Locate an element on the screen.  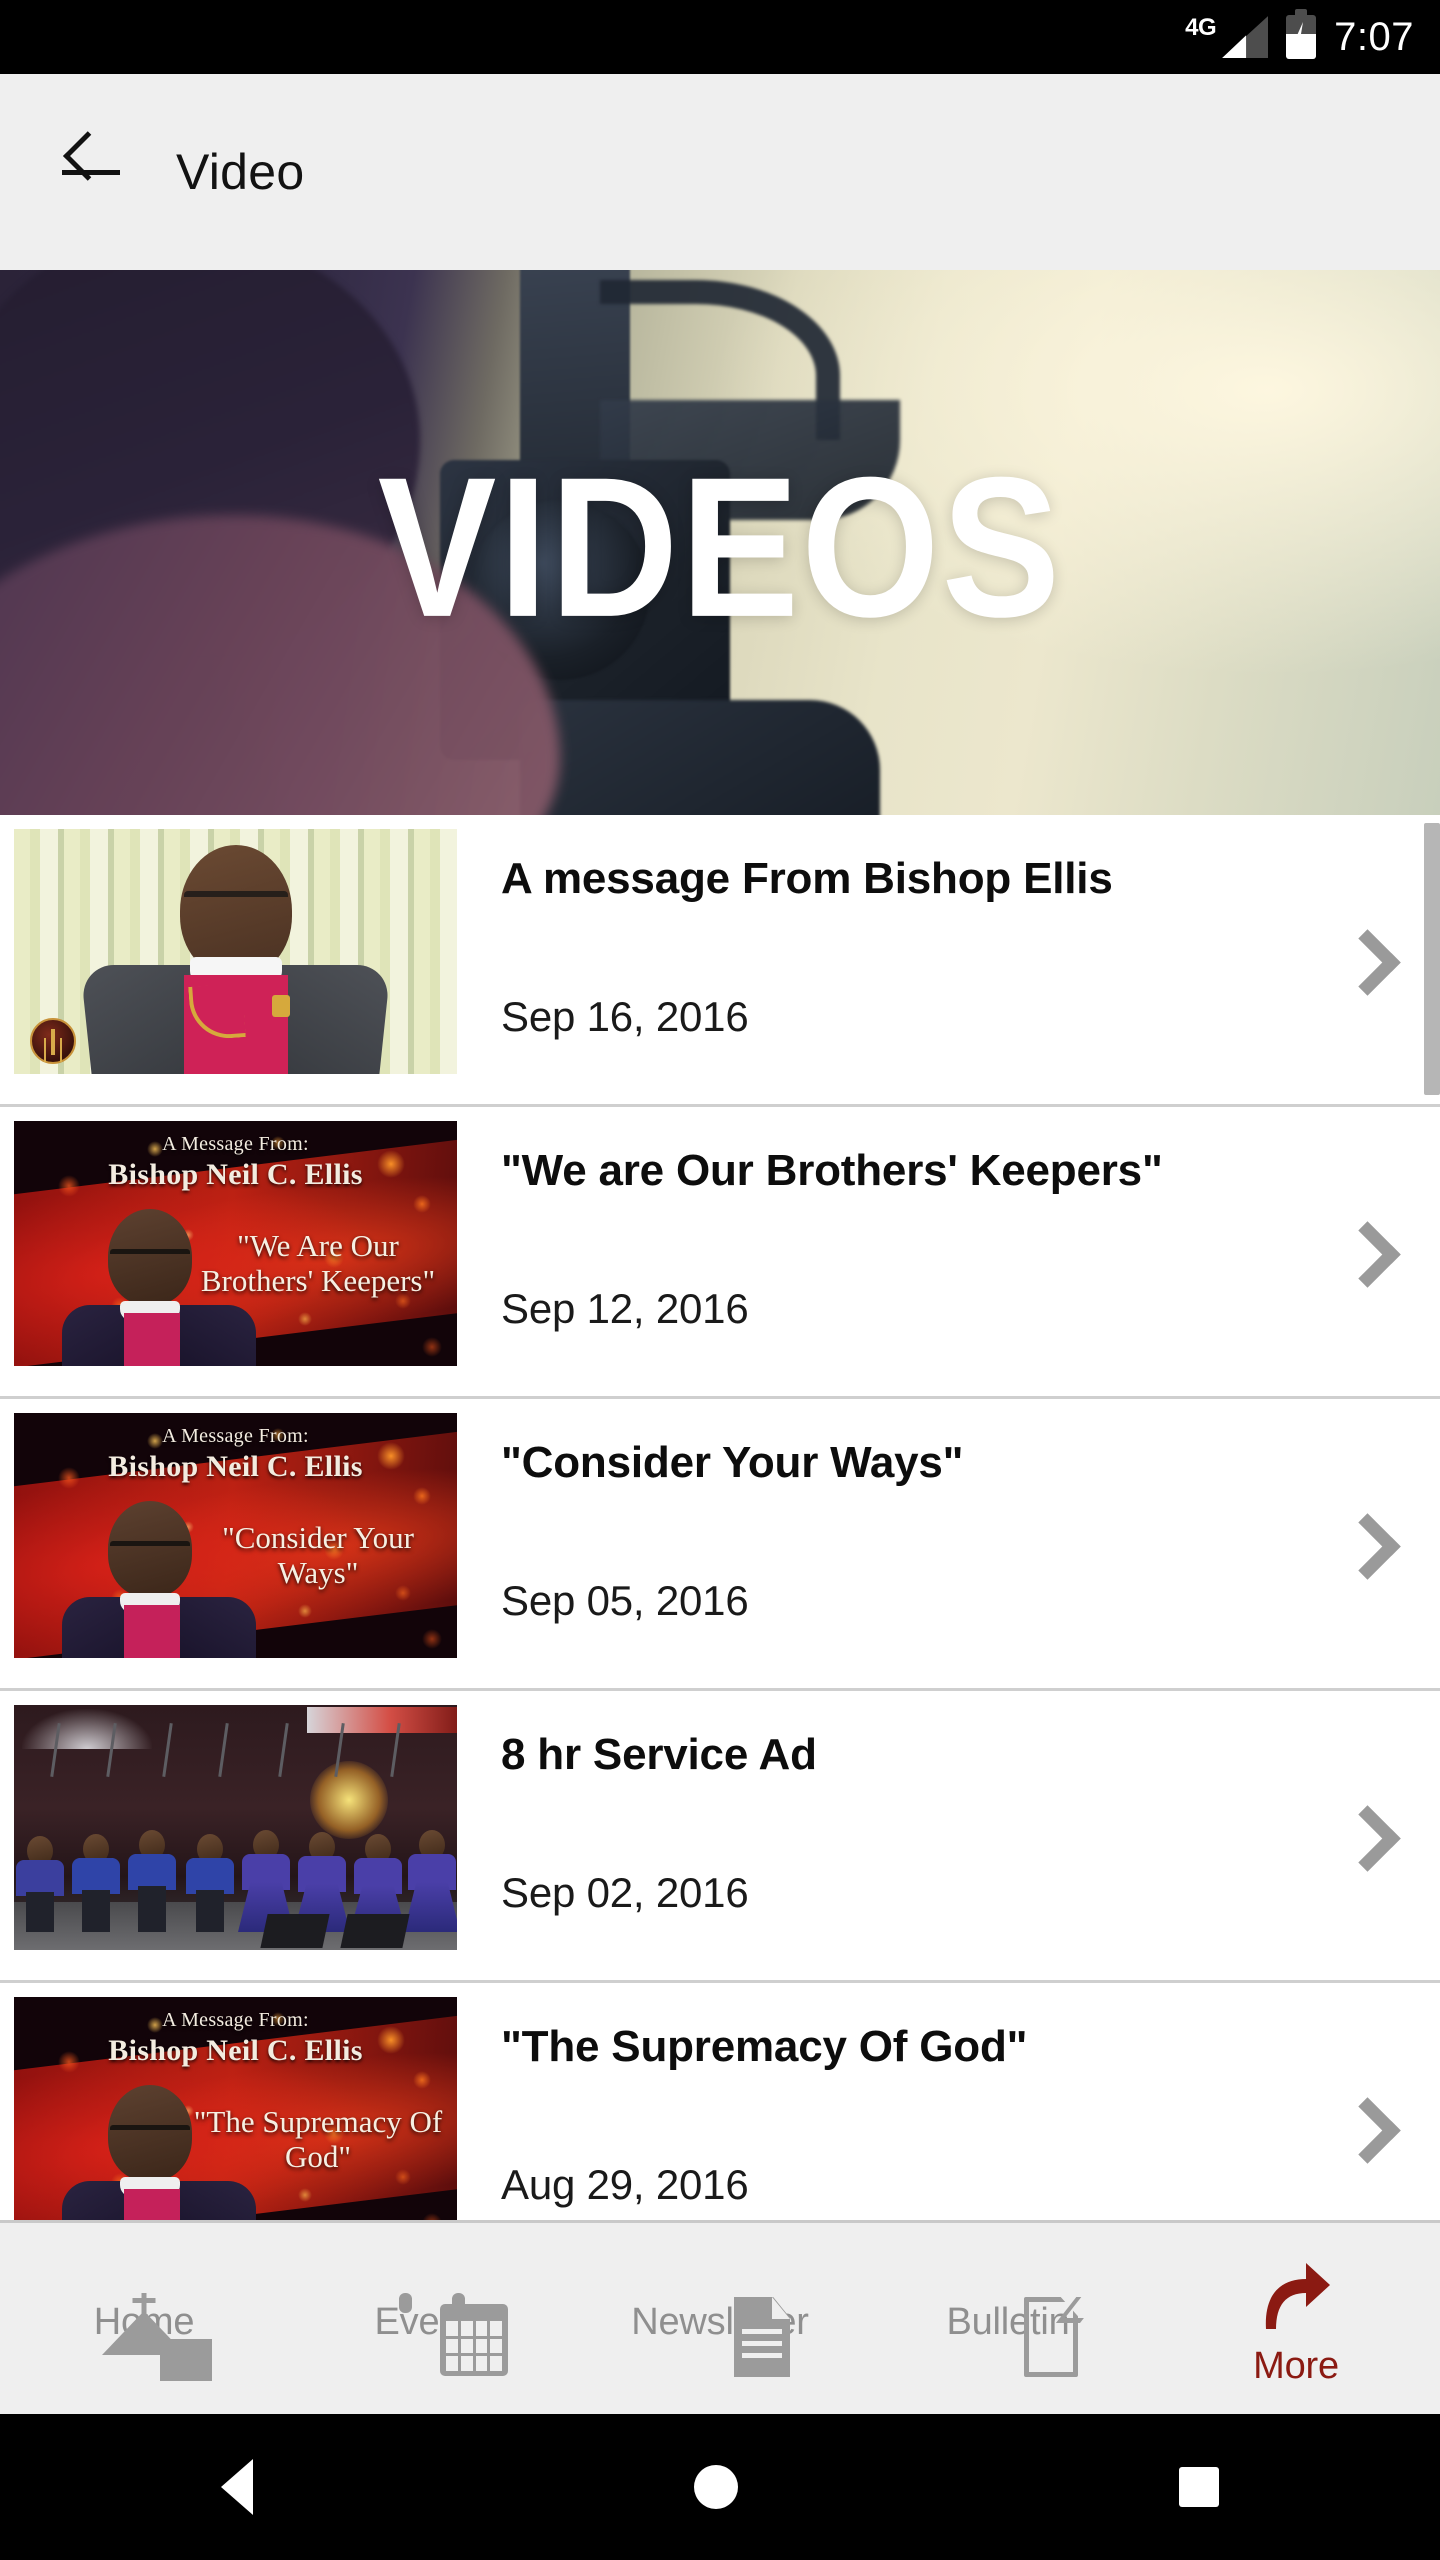
tab-events: Events is located at coordinates (432, 2318).